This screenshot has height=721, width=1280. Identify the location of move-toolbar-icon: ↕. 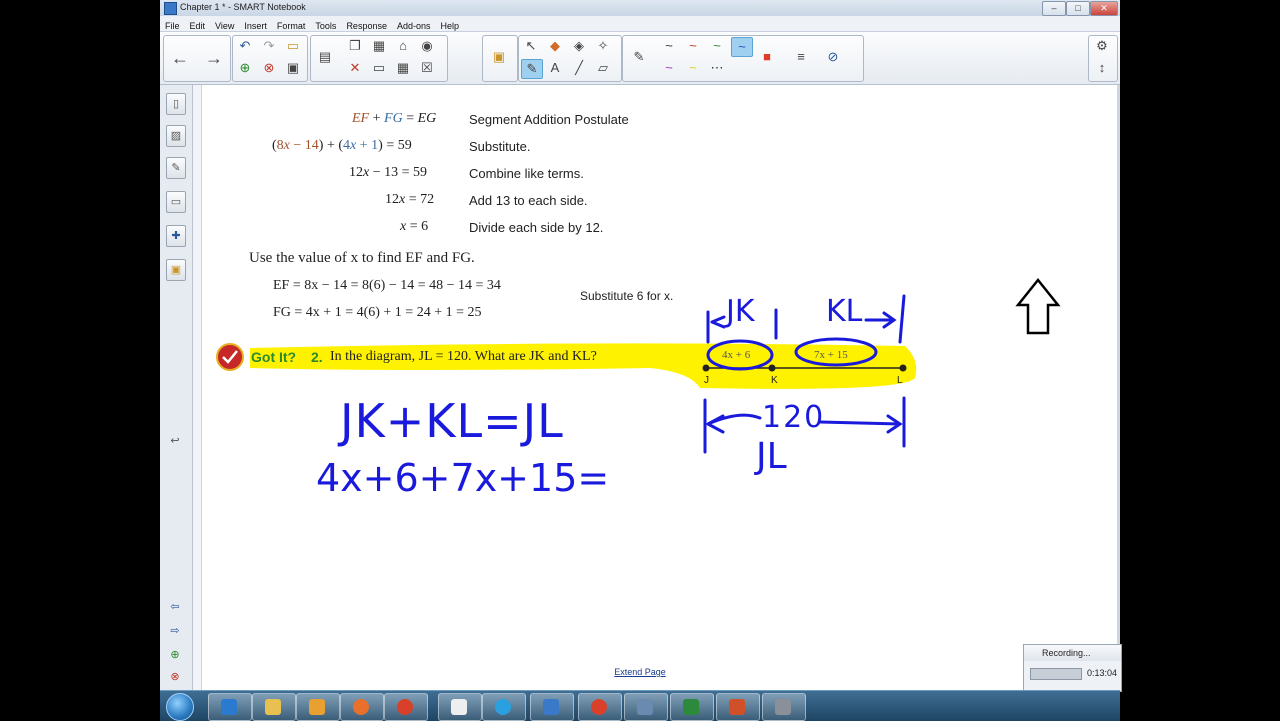
(1102, 68).